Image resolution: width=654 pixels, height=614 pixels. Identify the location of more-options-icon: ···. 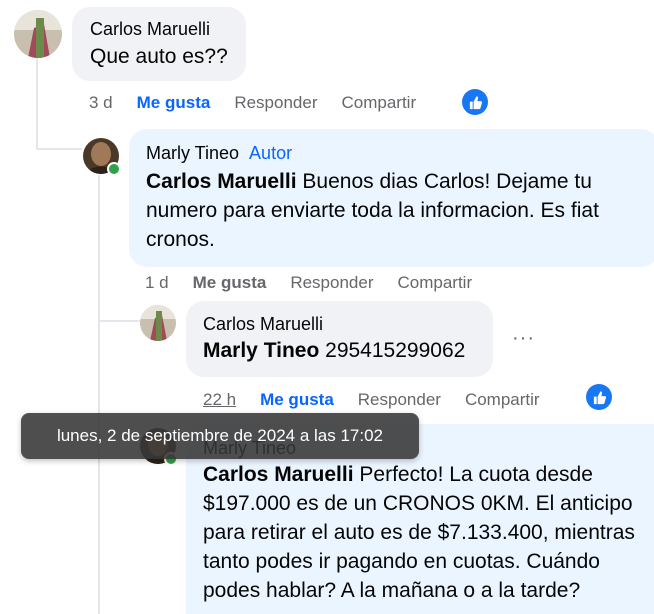
(523, 338).